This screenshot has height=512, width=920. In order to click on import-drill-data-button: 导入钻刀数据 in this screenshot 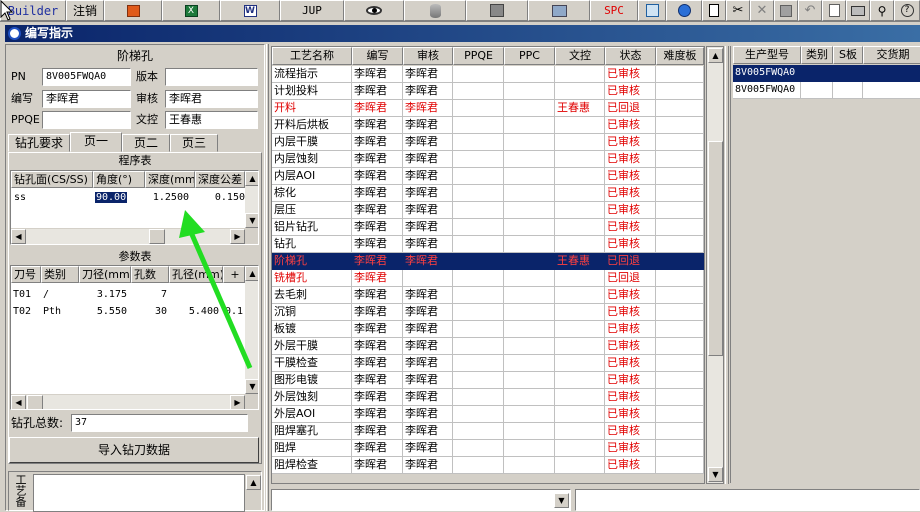, I will do `click(134, 450)`.